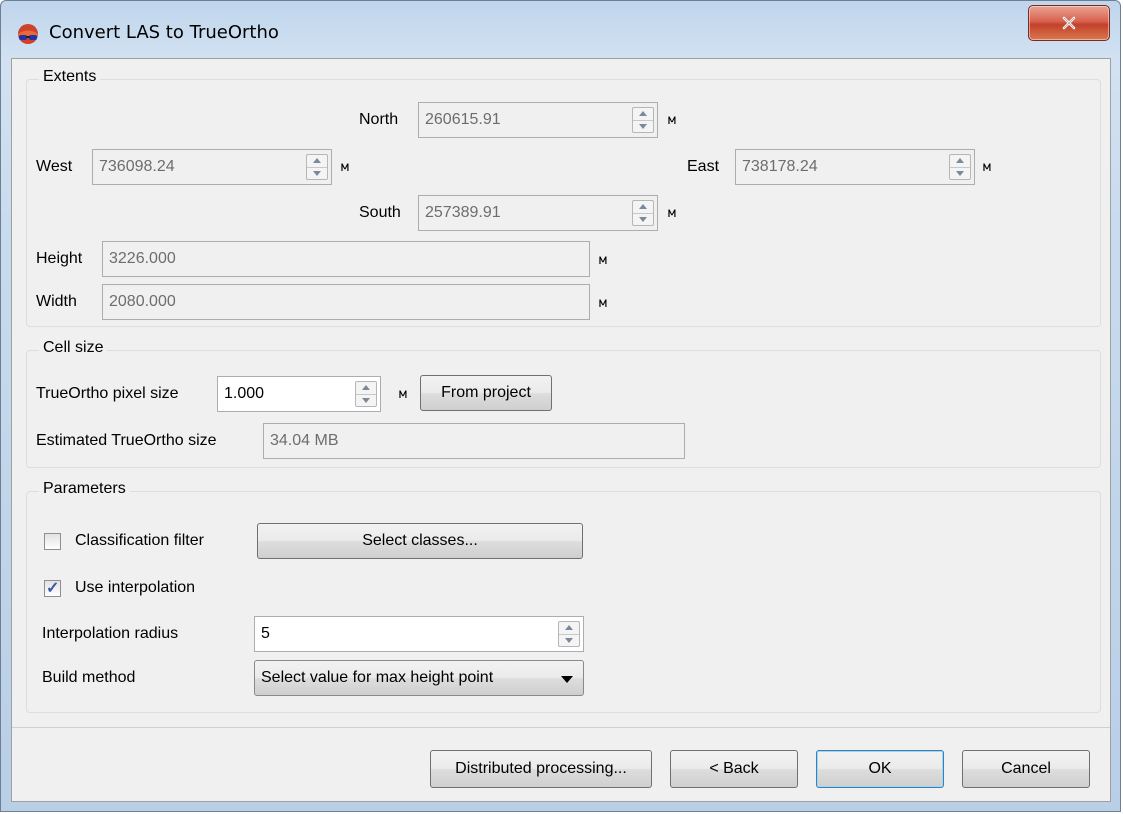 Image resolution: width=1123 pixels, height=814 pixels. What do you see at coordinates (164, 32) in the screenshot?
I see `window-title: Convert LAS to TrueOrtho` at bounding box center [164, 32].